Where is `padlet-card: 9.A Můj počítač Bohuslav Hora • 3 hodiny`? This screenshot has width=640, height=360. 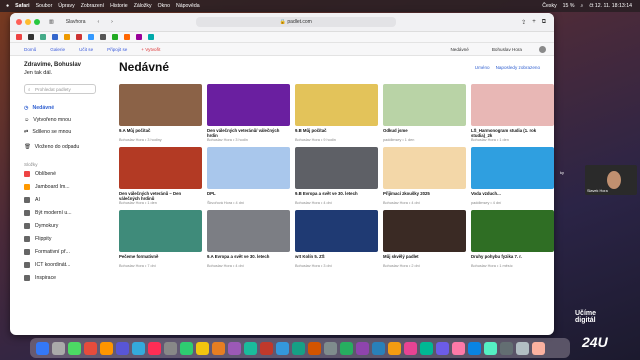 padlet-card: 9.A Můj počítač Bohuslav Hora • 3 hodiny is located at coordinates (160, 114).